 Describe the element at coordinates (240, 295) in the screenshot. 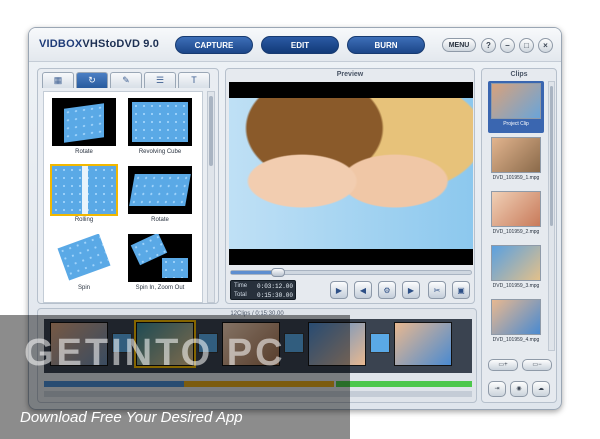

I see `total-label: Total` at that location.